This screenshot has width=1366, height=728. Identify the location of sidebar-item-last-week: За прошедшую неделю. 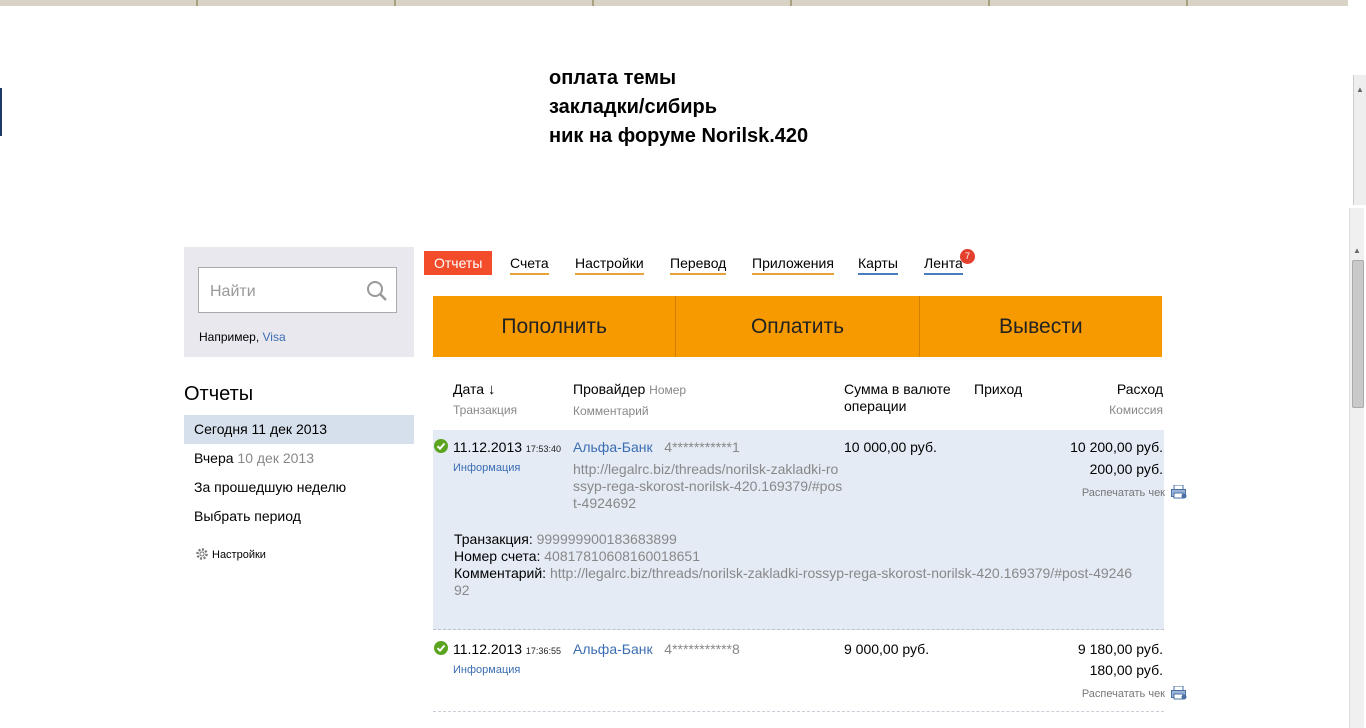
(299, 487).